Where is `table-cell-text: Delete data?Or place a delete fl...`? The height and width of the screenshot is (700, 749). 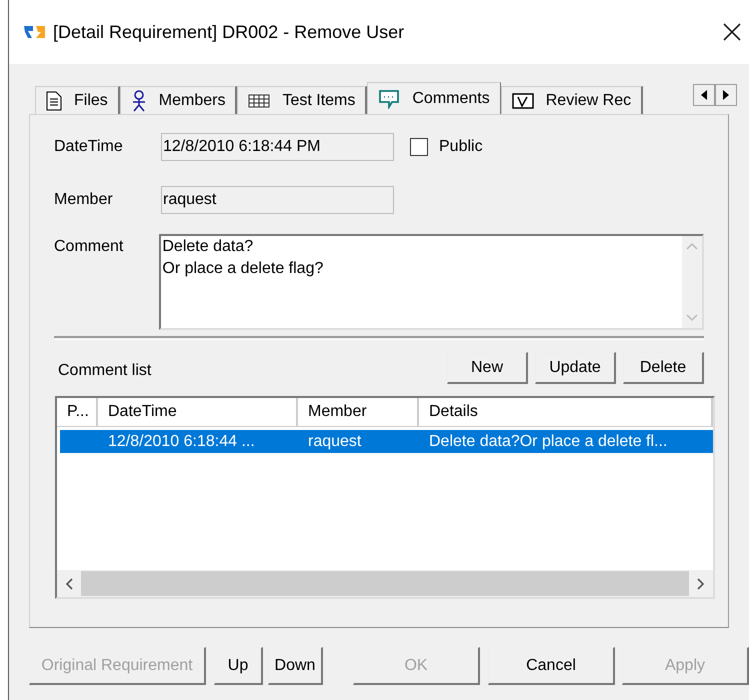 table-cell-text: Delete data?Or place a delete fl... is located at coordinates (548, 442).